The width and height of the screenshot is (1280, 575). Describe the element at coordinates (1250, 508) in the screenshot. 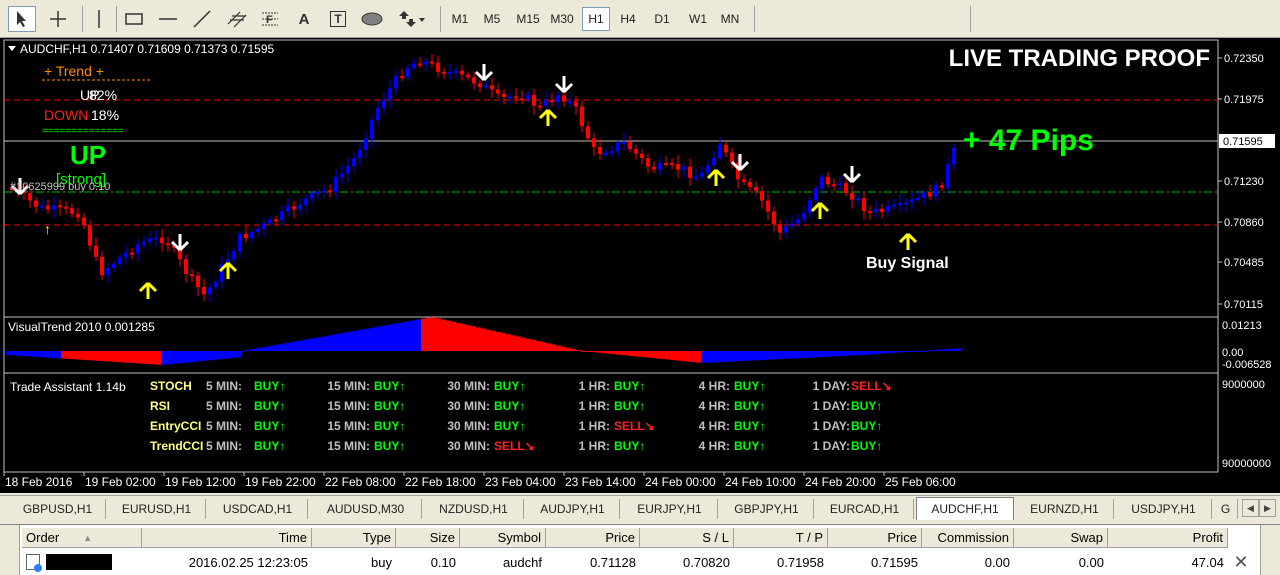

I see `scroll-left-icon: ◀` at that location.